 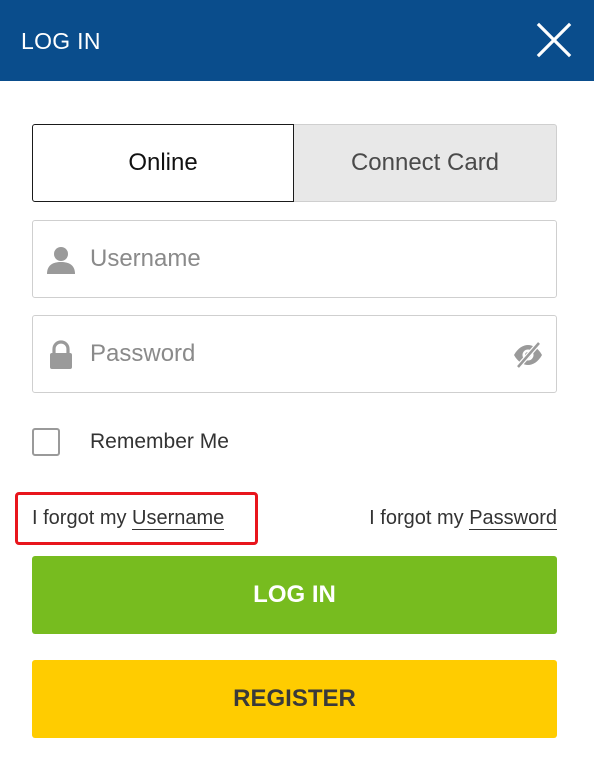 What do you see at coordinates (46, 442) in the screenshot?
I see `remember-me-checkbox` at bounding box center [46, 442].